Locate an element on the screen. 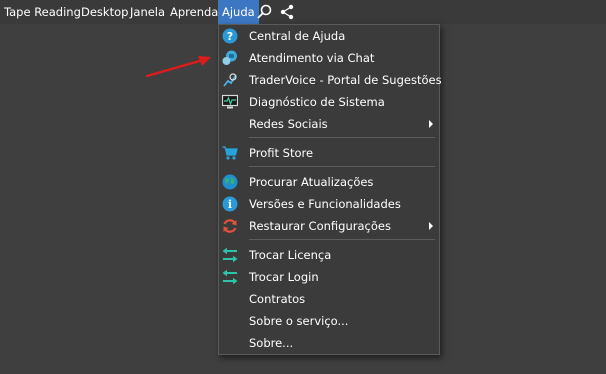 The width and height of the screenshot is (606, 374). menu-item-label: Atendimento via Chat is located at coordinates (312, 58).